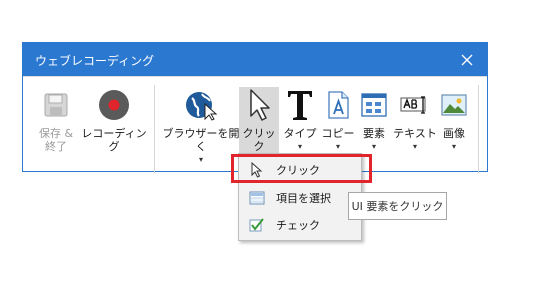  I want to click on open-browser-button: ブラウザーを開く ▾, so click(201, 126).